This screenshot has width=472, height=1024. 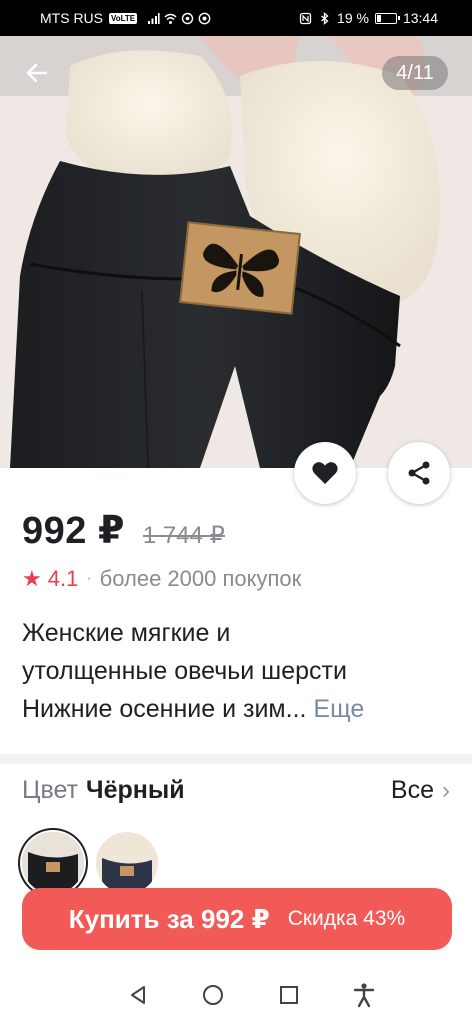 What do you see at coordinates (200, 578) in the screenshot?
I see `purchases-count: более 2000 покупок` at bounding box center [200, 578].